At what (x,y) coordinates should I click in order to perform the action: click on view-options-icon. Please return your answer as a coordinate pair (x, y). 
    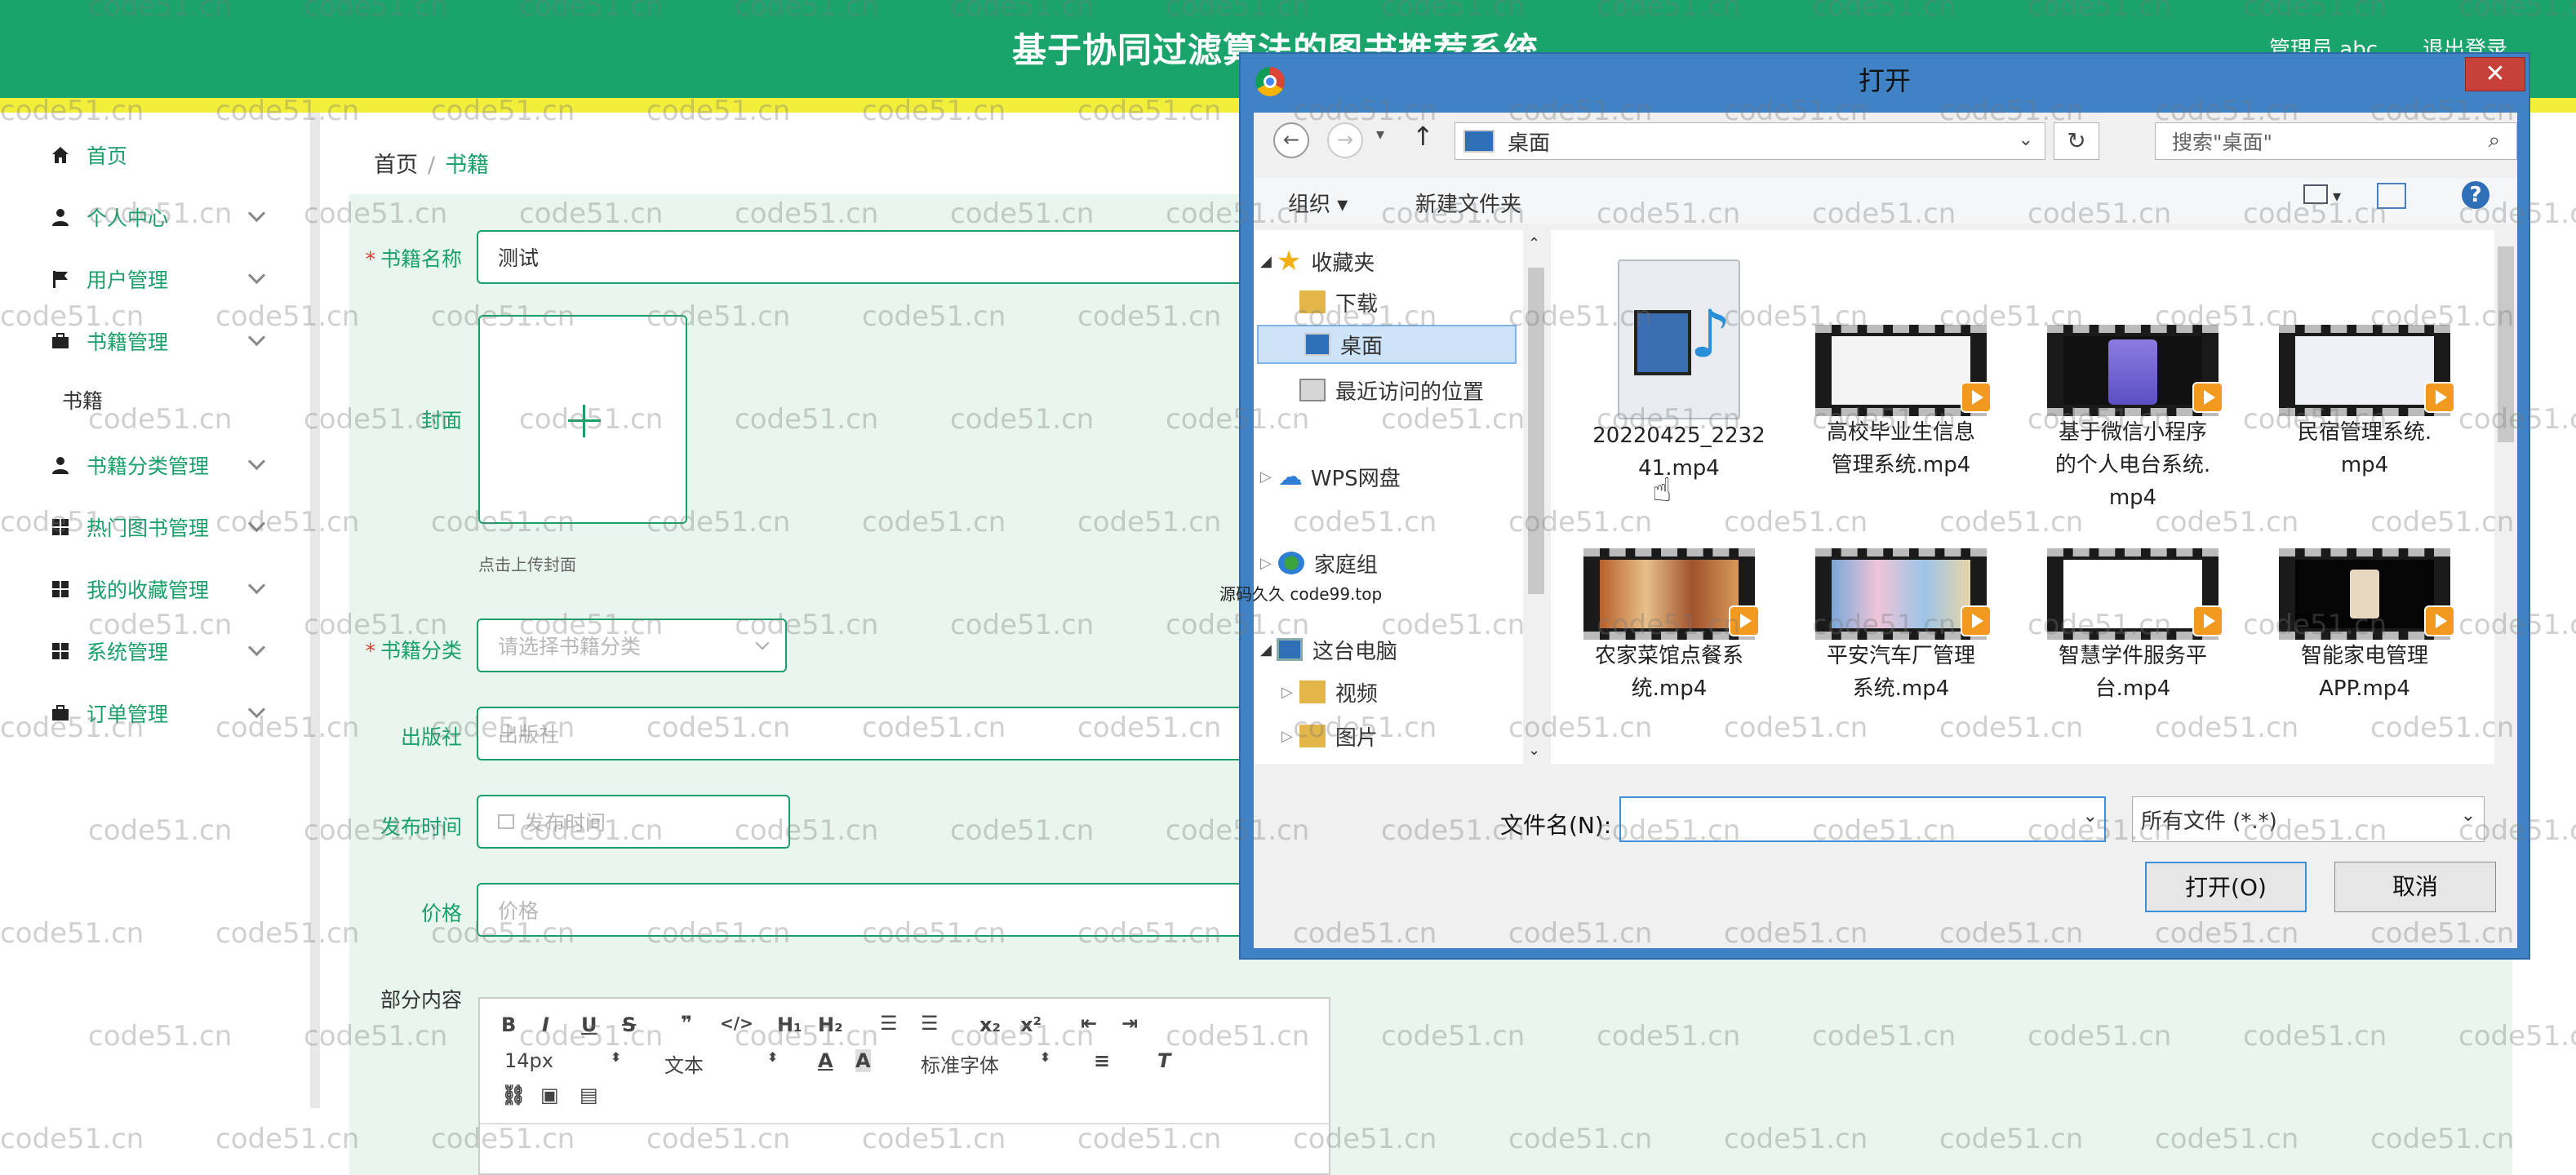
    Looking at the image, I should click on (2315, 194).